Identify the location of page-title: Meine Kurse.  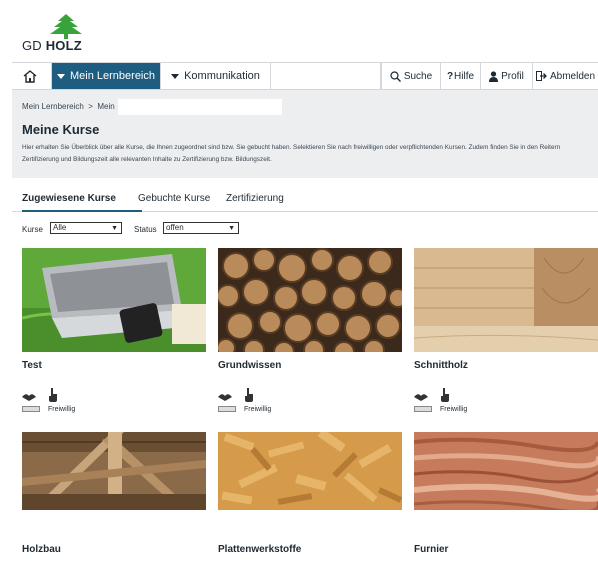
(61, 129).